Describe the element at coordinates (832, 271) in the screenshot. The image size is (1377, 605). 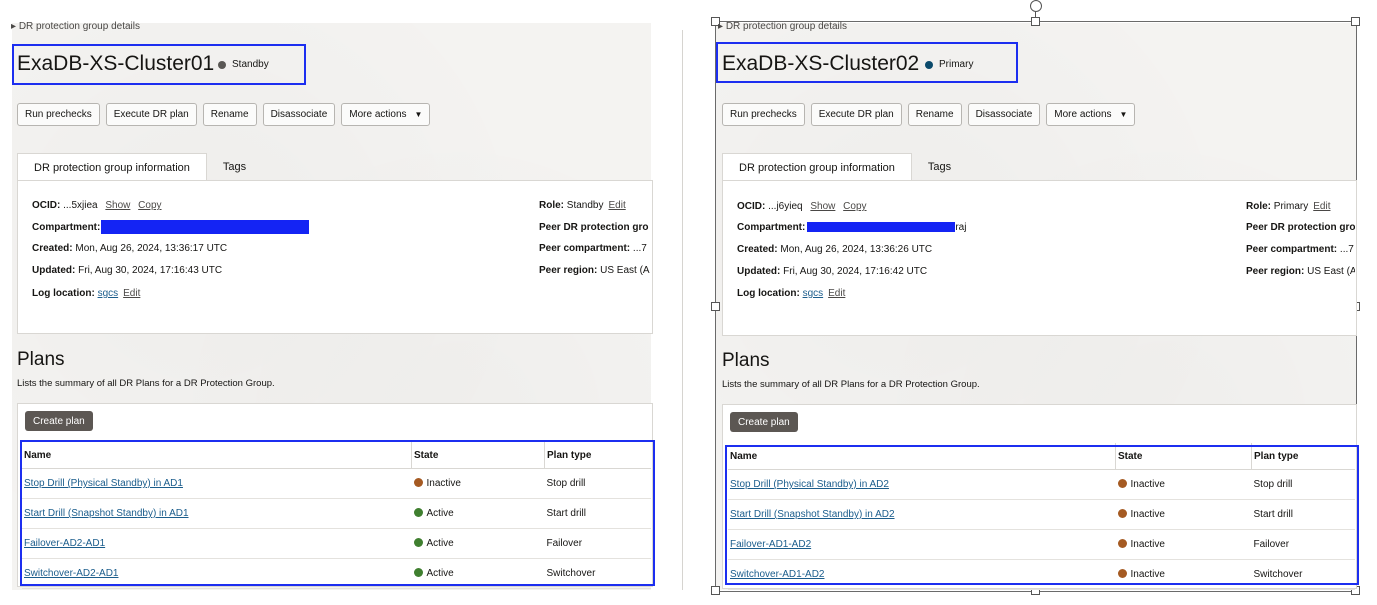
I see `updated-field: Updated: Fri, Aug 30, 2024, 17:16:42 UTC` at that location.